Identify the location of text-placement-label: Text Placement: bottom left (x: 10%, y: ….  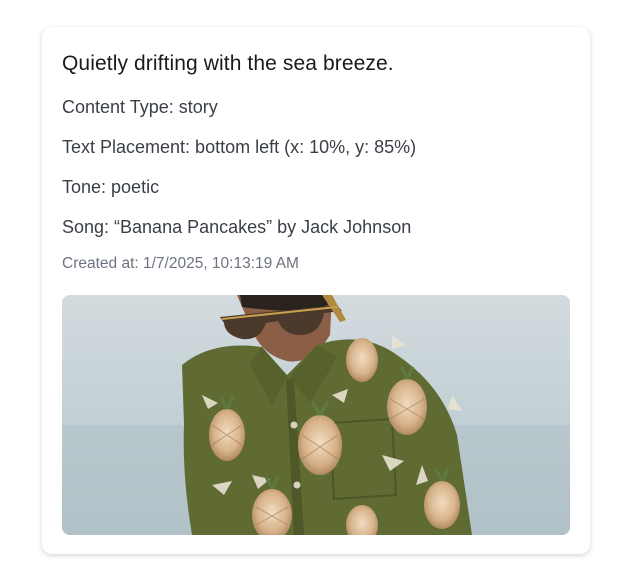
(239, 147).